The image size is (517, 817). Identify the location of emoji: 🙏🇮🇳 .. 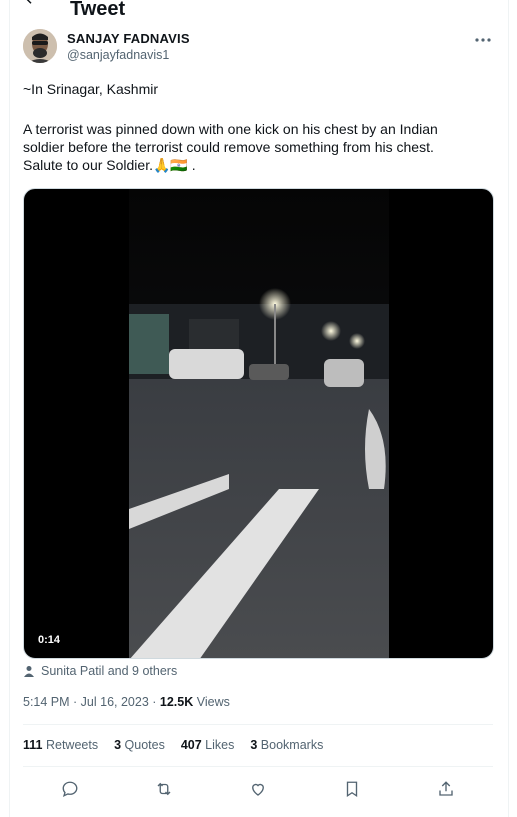
(174, 165).